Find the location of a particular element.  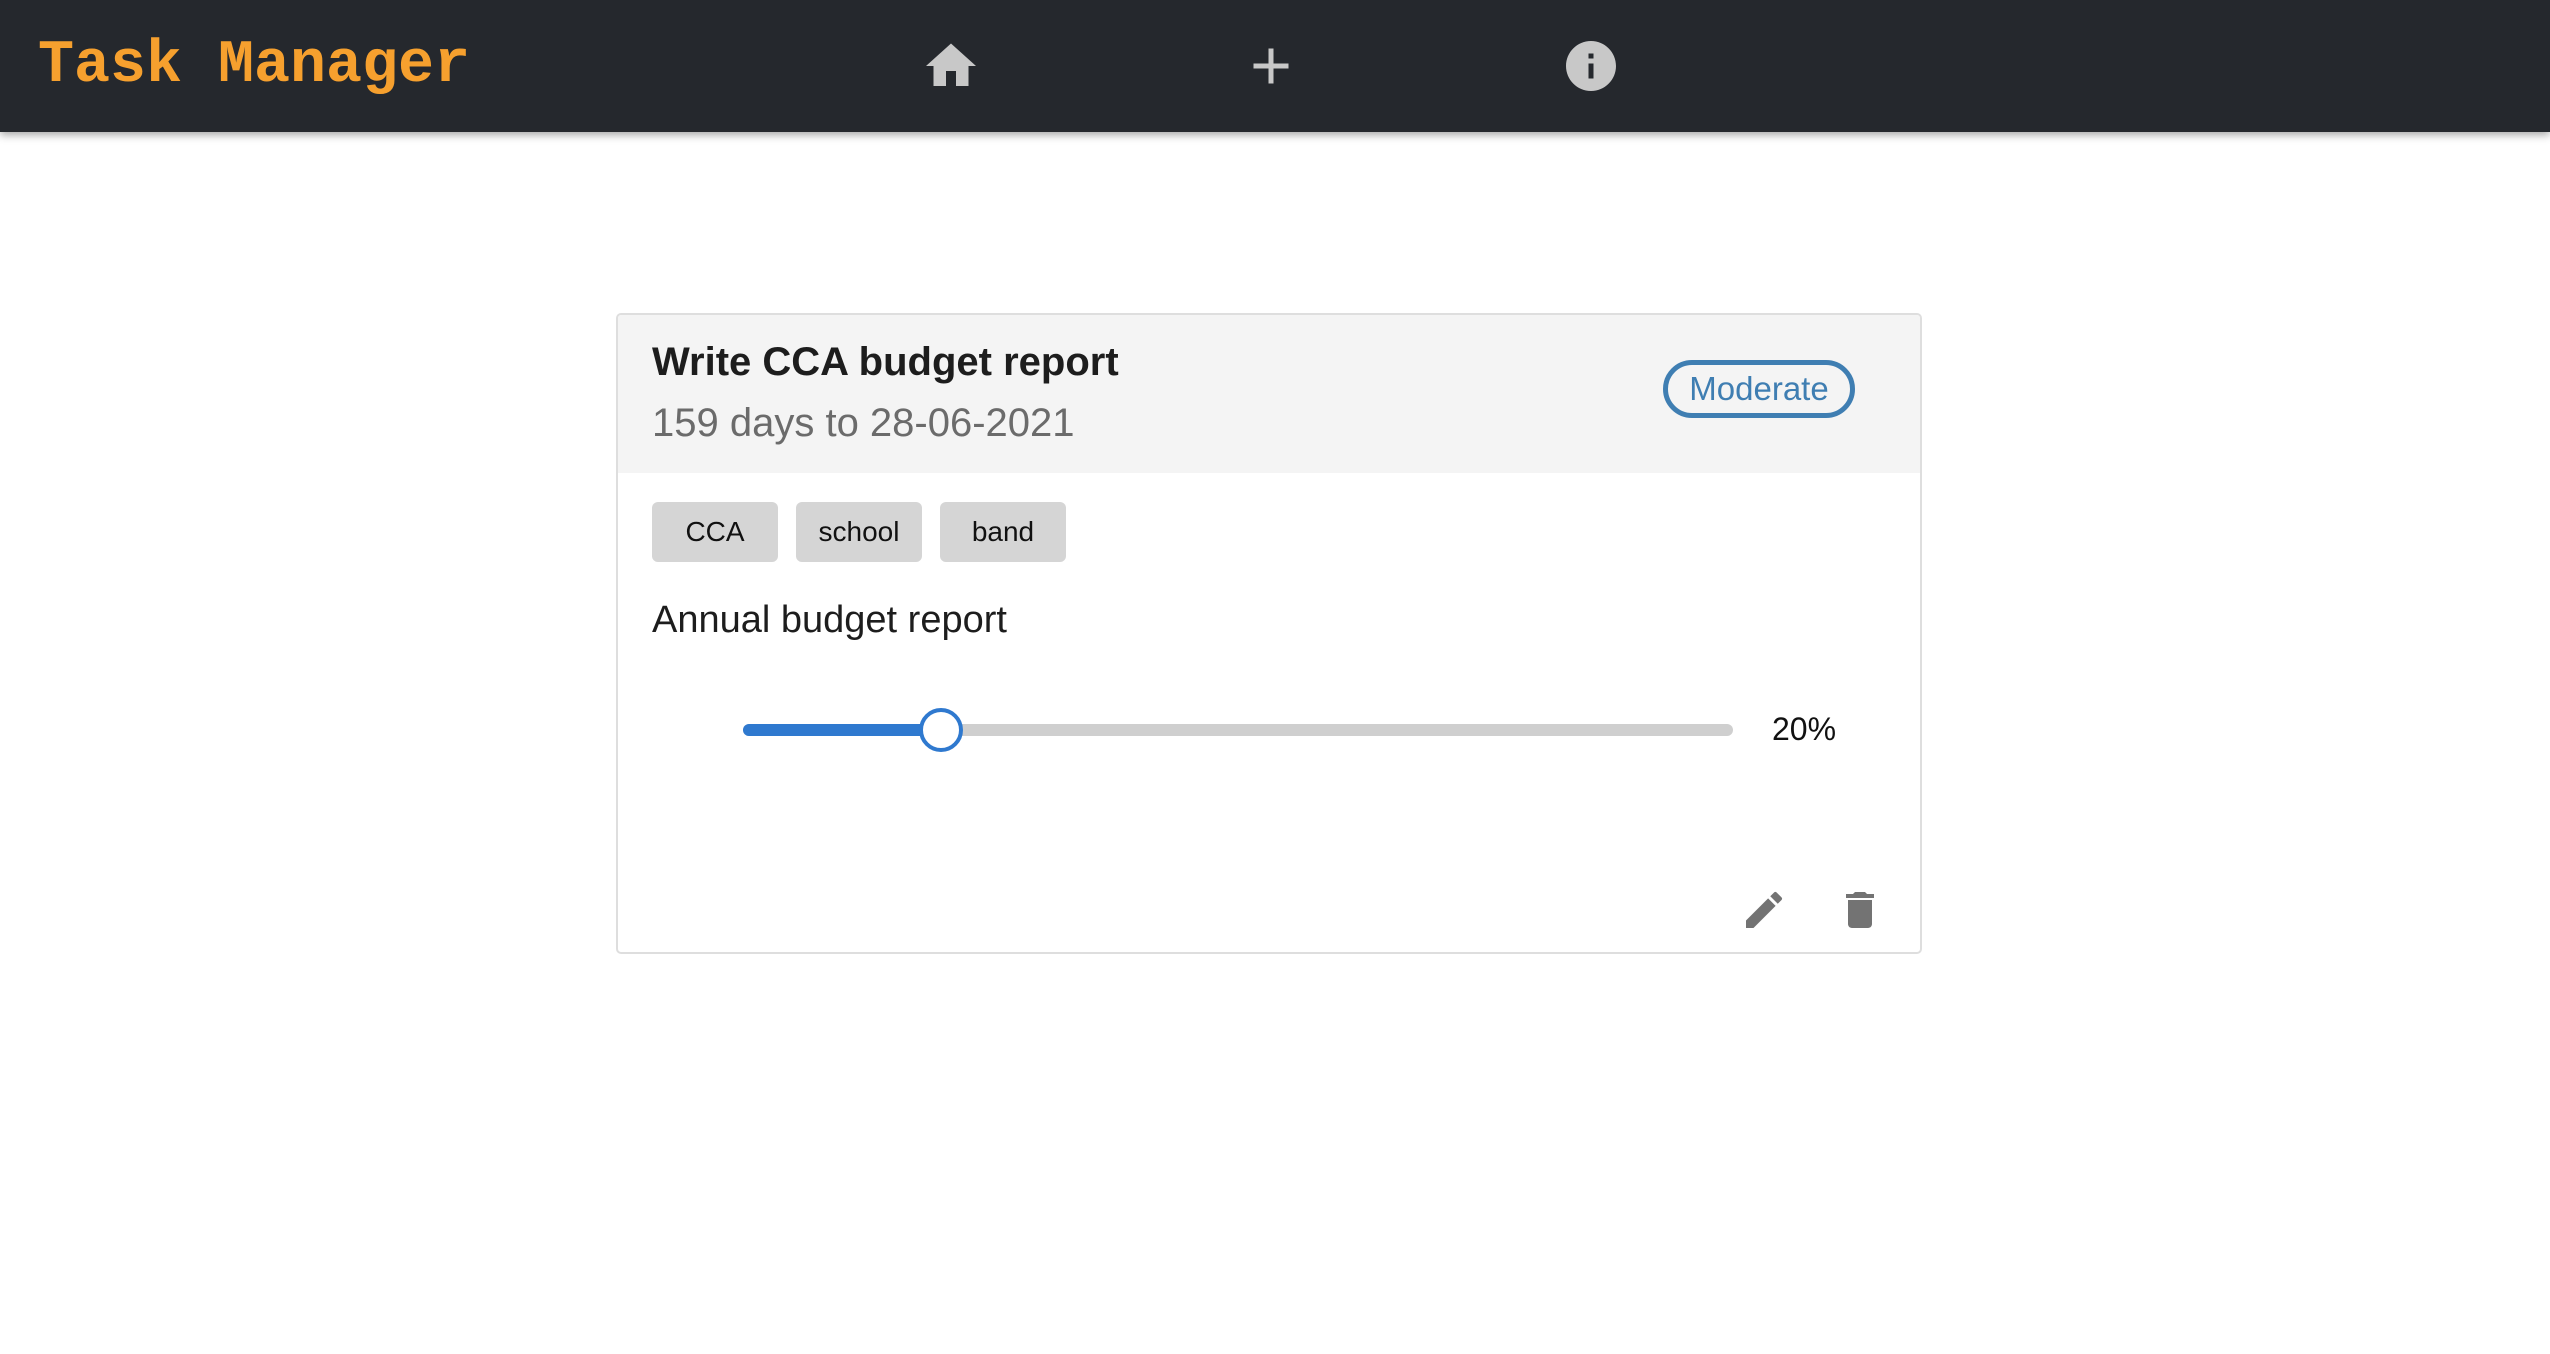

progress-value: 20% is located at coordinates (1804, 729).